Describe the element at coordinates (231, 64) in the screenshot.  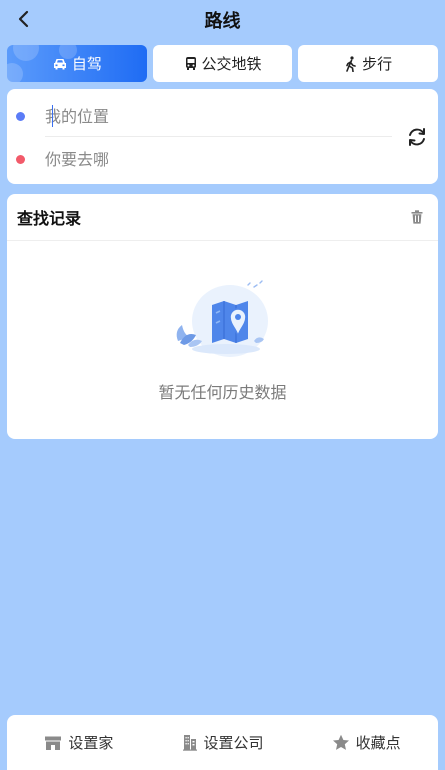
I see `tab-label: 公交地铁` at that location.